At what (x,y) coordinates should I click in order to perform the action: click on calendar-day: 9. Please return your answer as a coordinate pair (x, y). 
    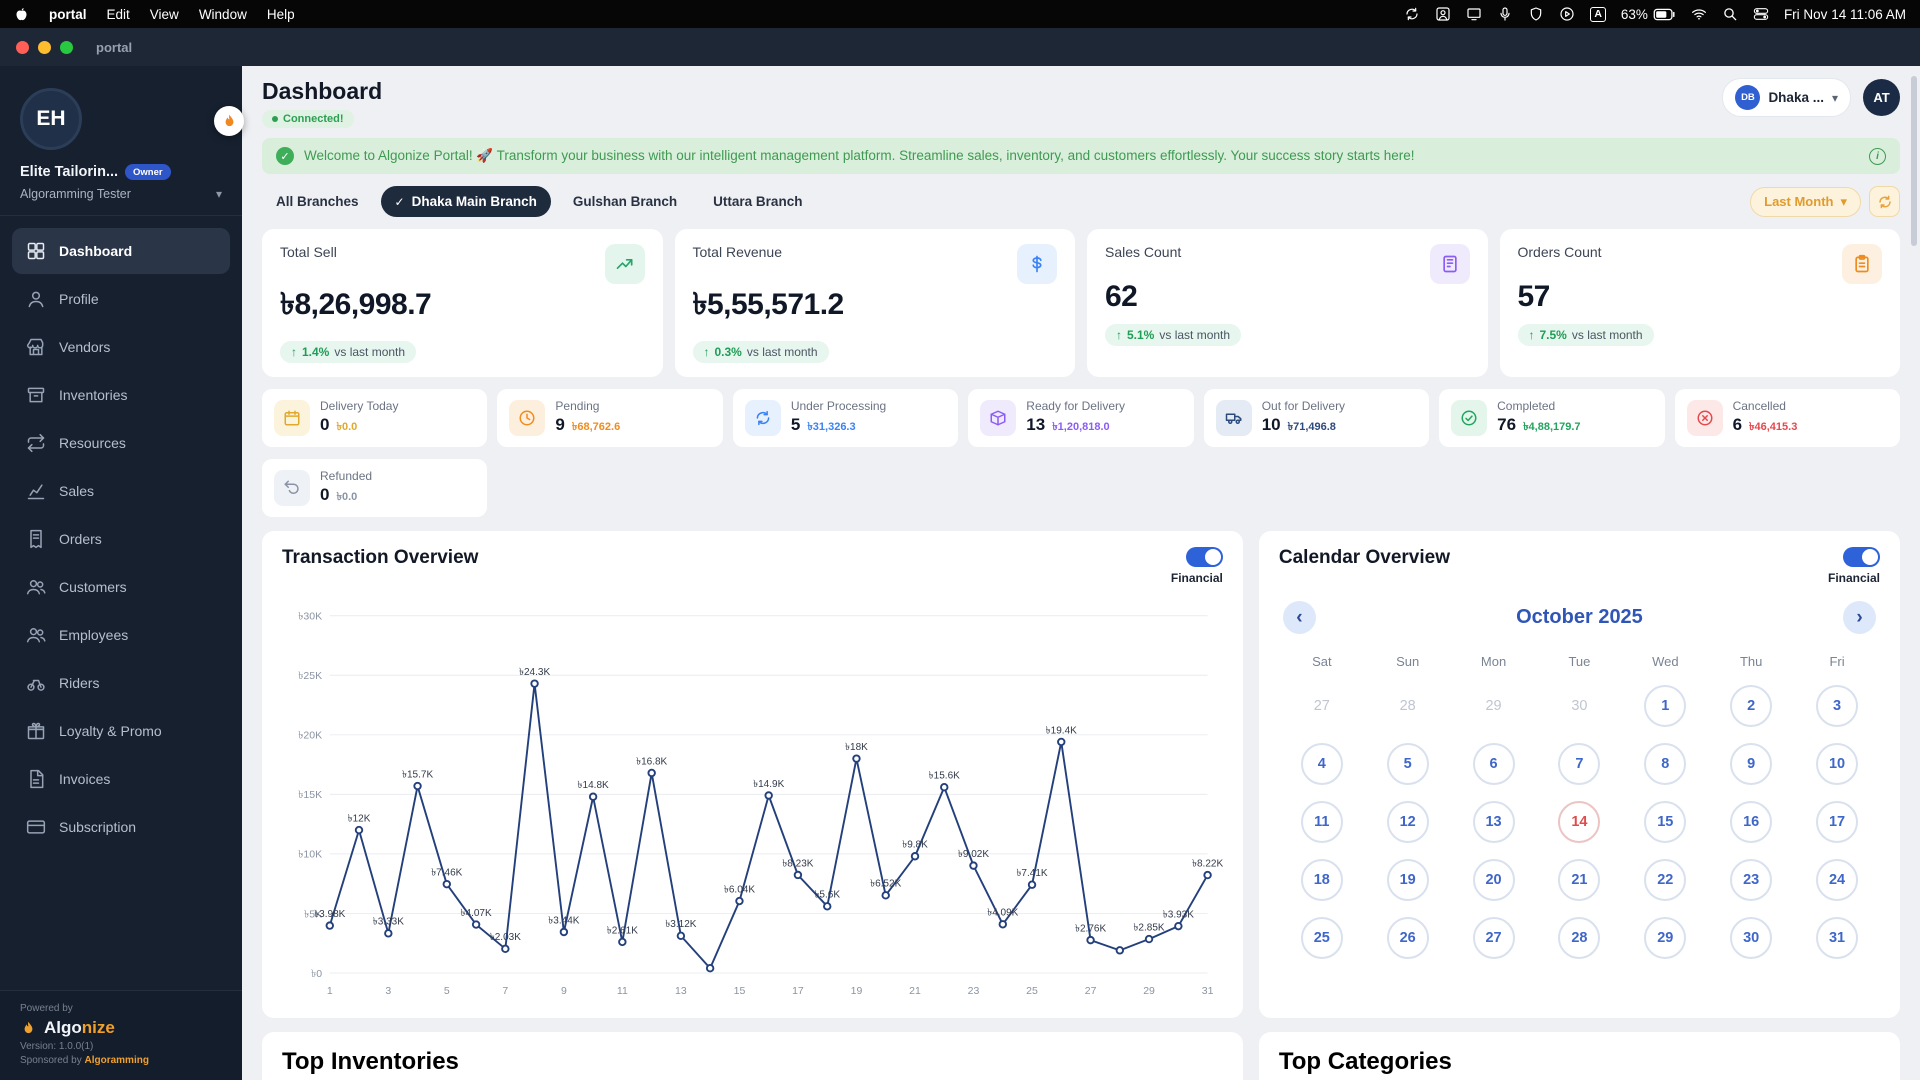
    Looking at the image, I should click on (1751, 764).